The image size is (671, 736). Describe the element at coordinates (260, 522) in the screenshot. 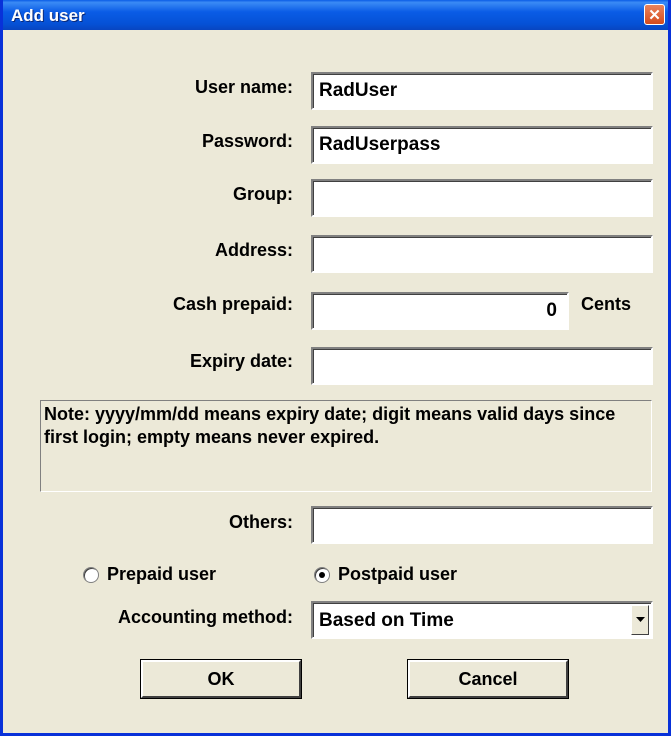

I see `others-label: Others:` at that location.